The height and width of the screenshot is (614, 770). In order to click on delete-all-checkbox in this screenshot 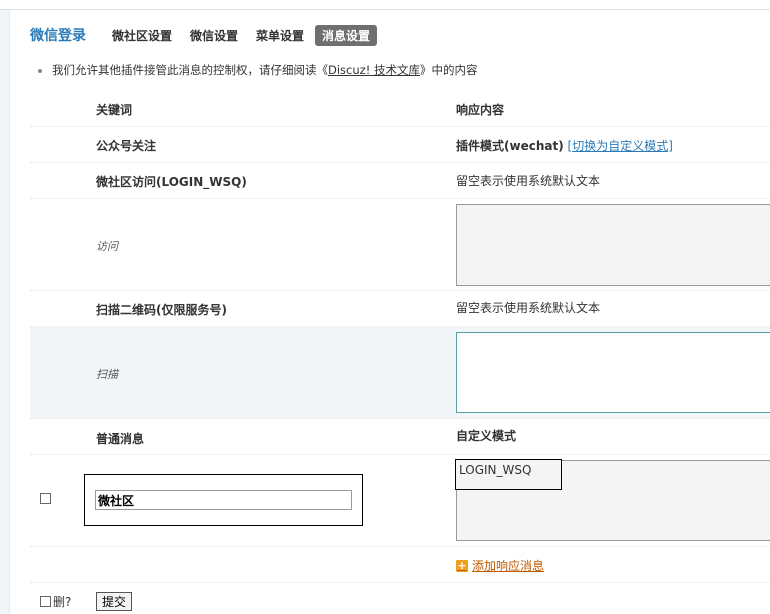, I will do `click(45, 601)`.